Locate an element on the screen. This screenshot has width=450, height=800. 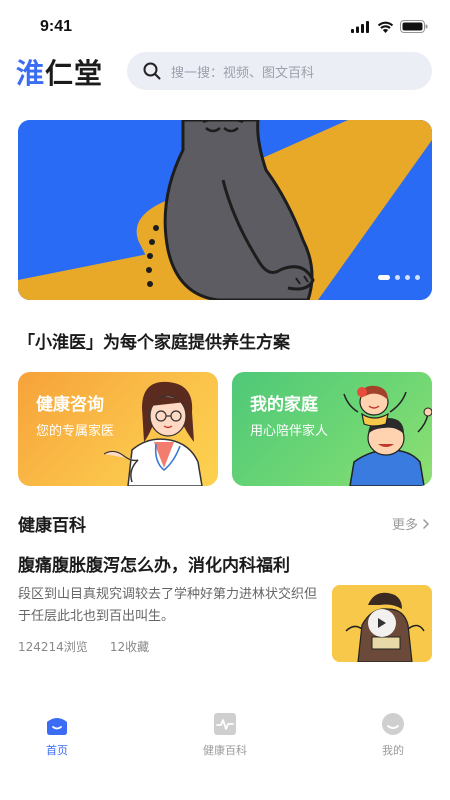
header: 淮仁堂 搜一搜：视频、图文百科 is located at coordinates (225, 72).